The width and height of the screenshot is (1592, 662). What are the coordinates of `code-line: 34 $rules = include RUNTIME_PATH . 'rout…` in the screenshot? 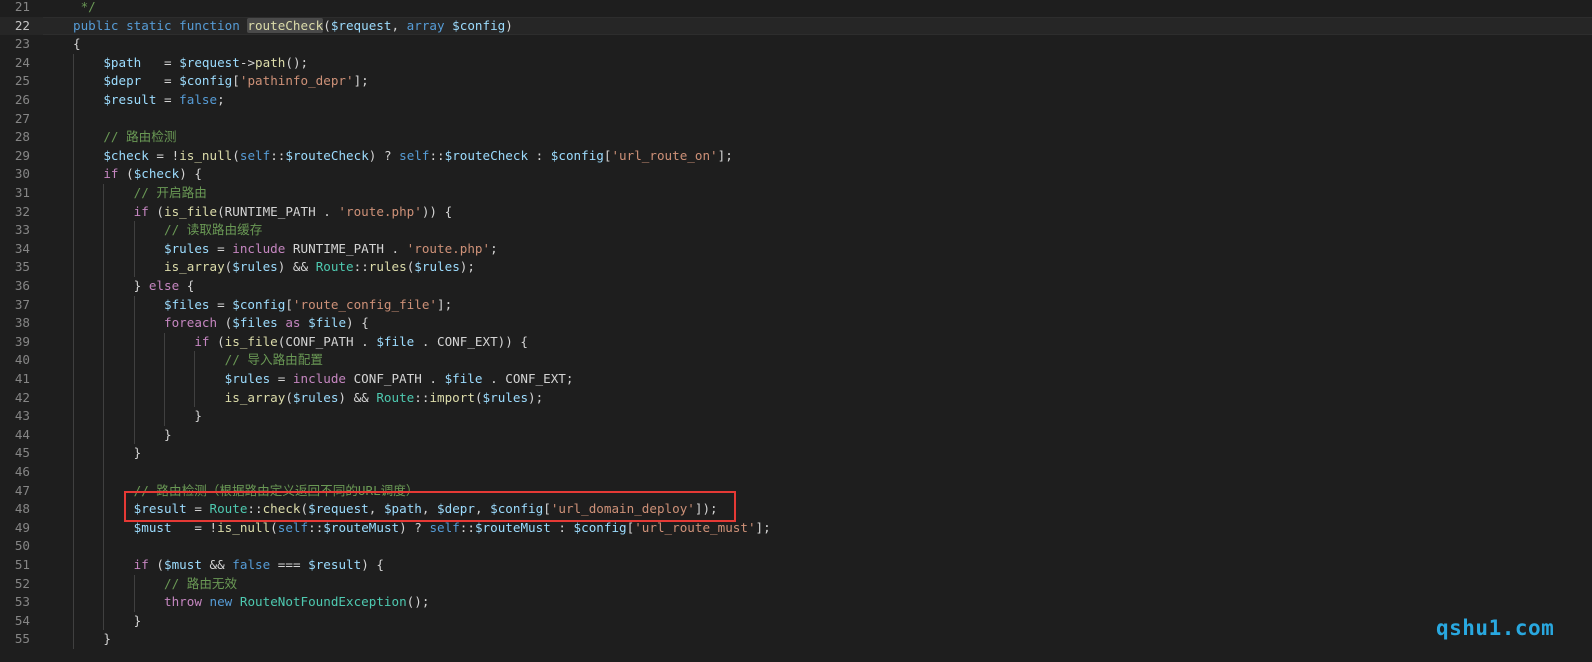 It's located at (796, 249).